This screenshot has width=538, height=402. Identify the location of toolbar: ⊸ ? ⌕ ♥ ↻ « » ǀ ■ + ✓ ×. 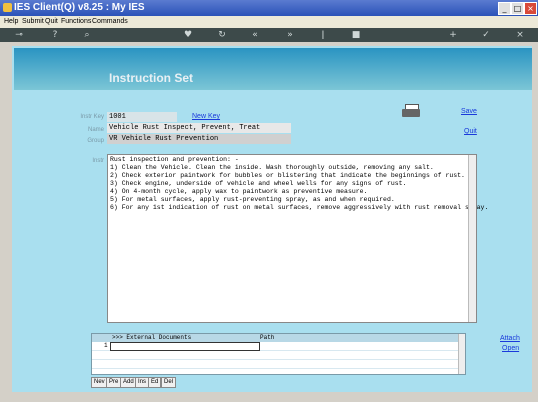
(269, 35).